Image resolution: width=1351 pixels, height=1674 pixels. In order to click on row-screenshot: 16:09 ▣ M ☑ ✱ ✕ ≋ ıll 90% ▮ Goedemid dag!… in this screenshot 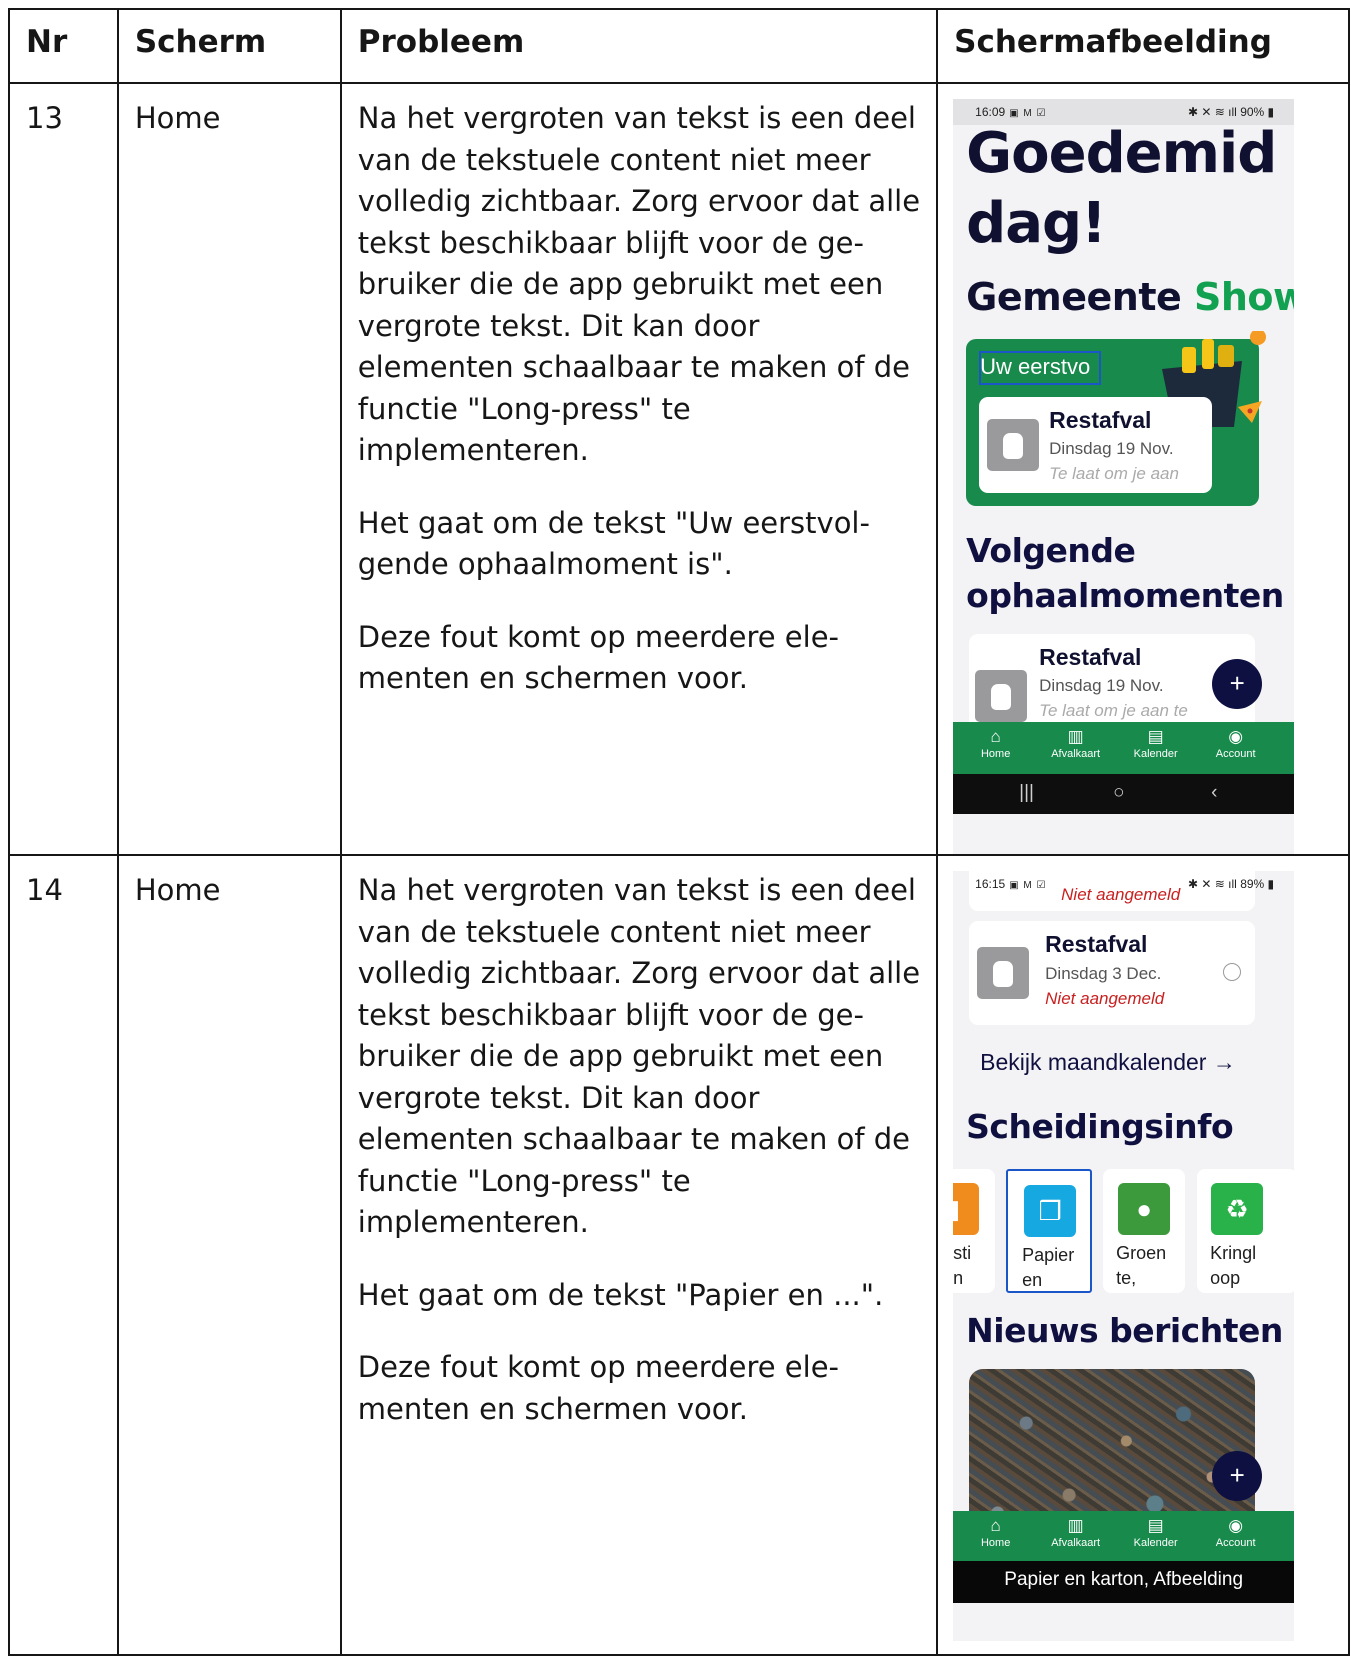, I will do `click(1143, 469)`.